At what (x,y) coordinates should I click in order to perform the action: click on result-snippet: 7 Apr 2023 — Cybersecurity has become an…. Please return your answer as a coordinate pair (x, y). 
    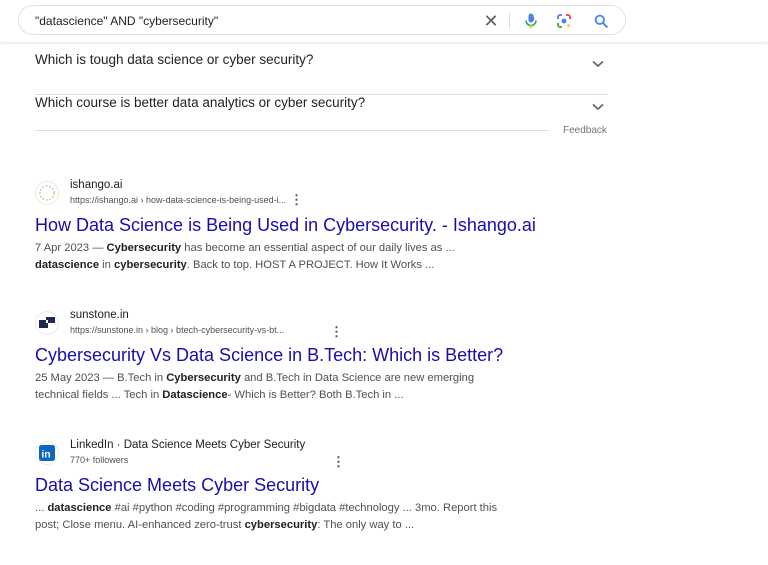
    Looking at the image, I should click on (295, 257).